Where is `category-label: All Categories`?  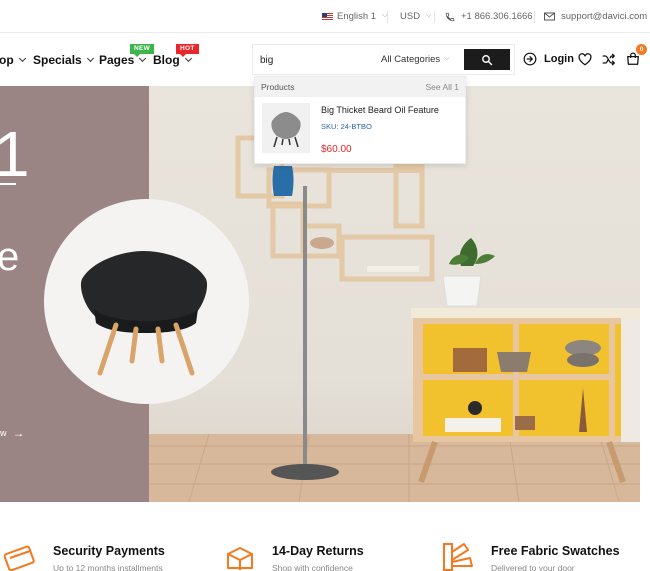 category-label: All Categories is located at coordinates (411, 59).